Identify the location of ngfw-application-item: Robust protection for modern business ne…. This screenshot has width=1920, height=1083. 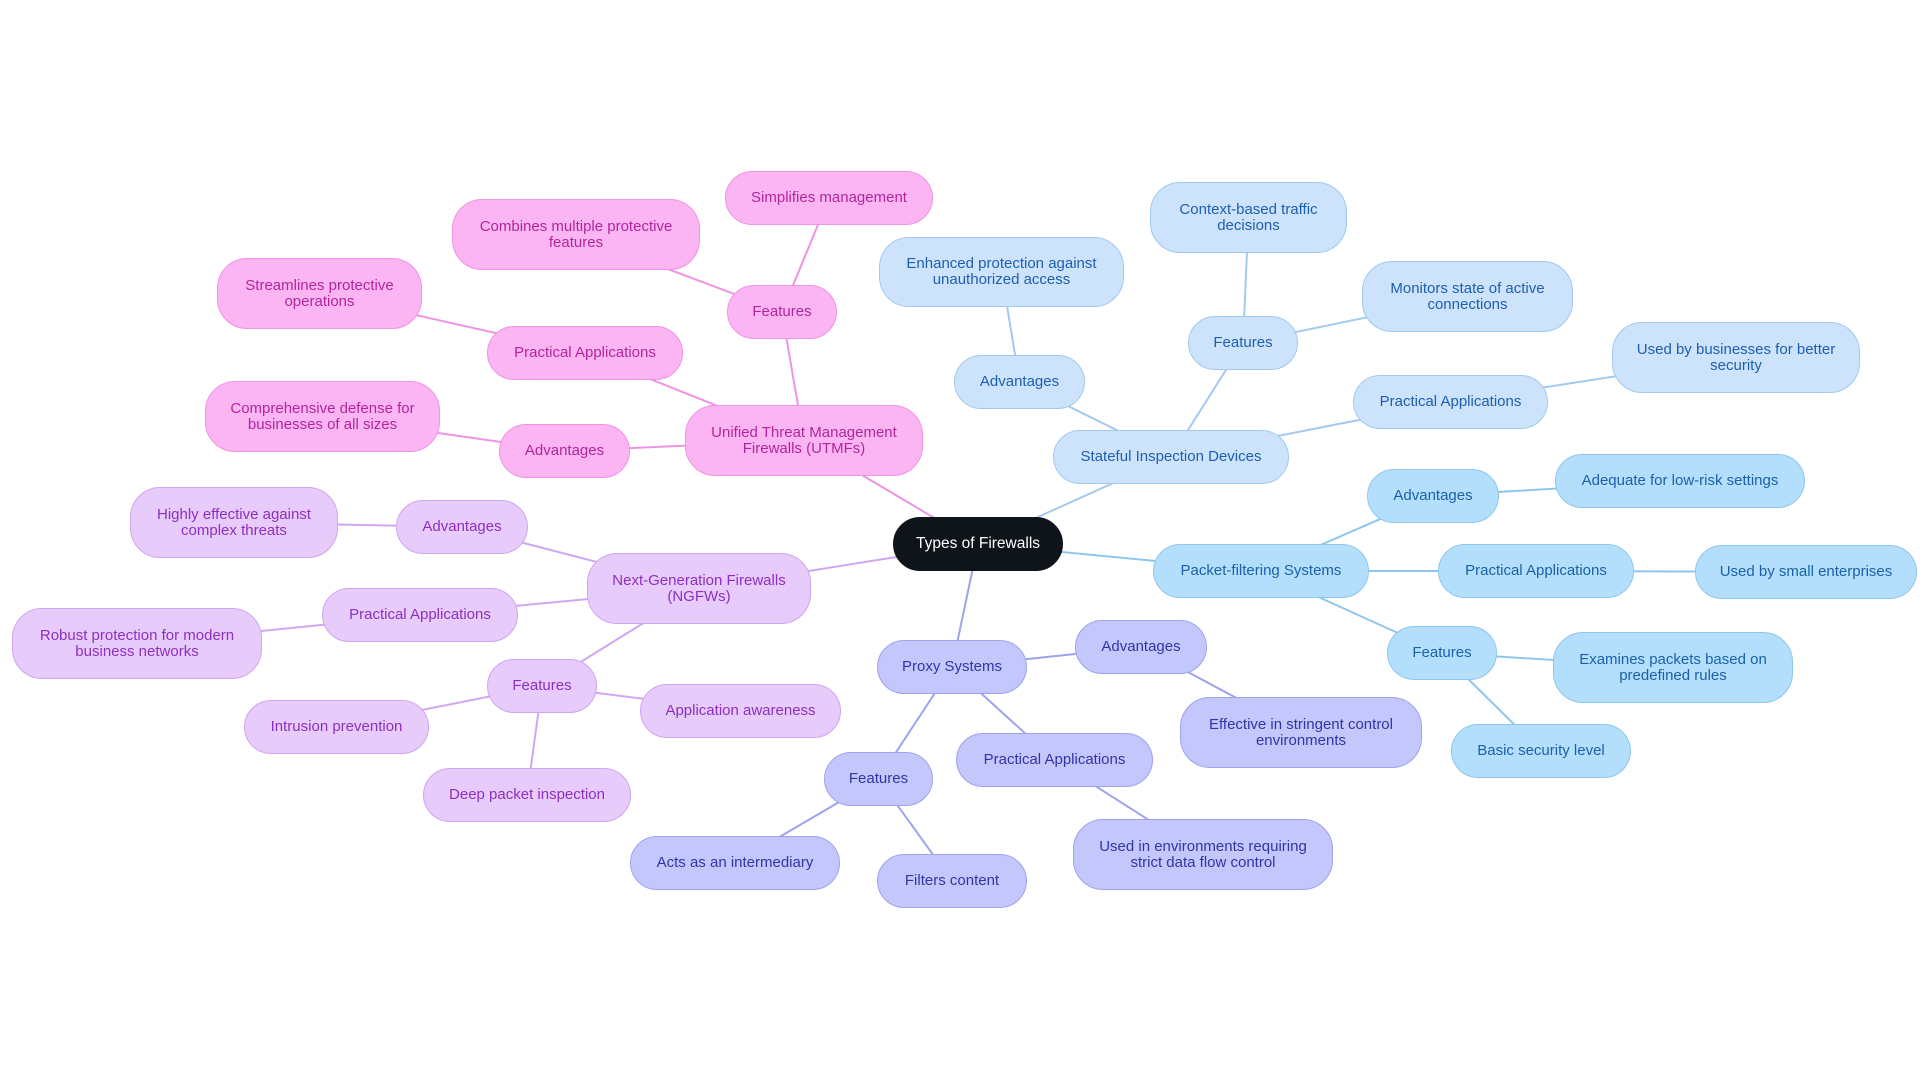
(137, 643).